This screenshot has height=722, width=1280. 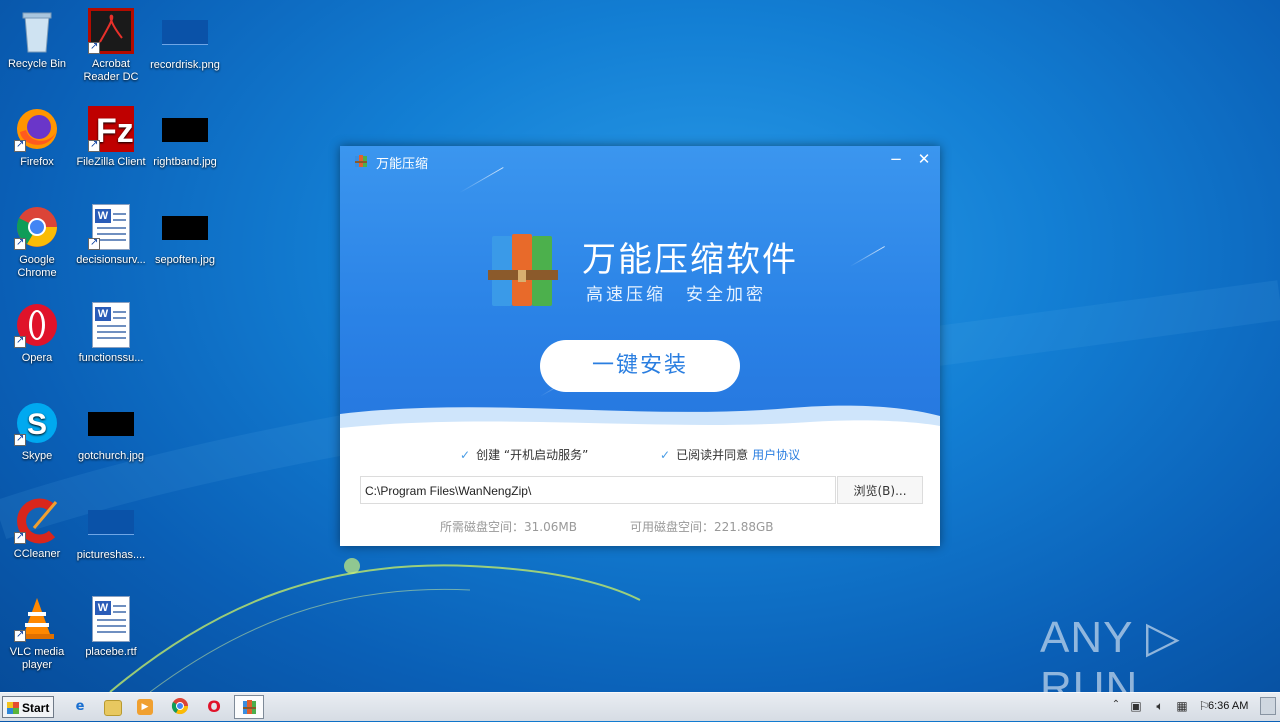 I want to click on disk-available-text: 可用磁盘空间：221.88GB, so click(x=702, y=527).